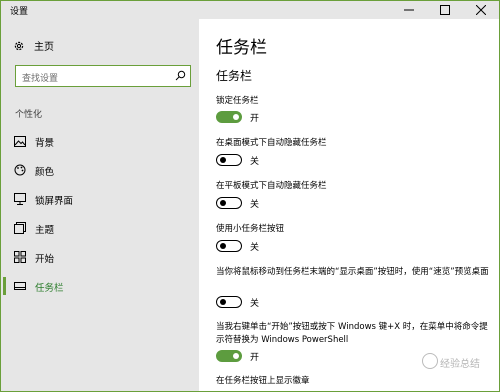  I want to click on close-icon, so click(481, 10).